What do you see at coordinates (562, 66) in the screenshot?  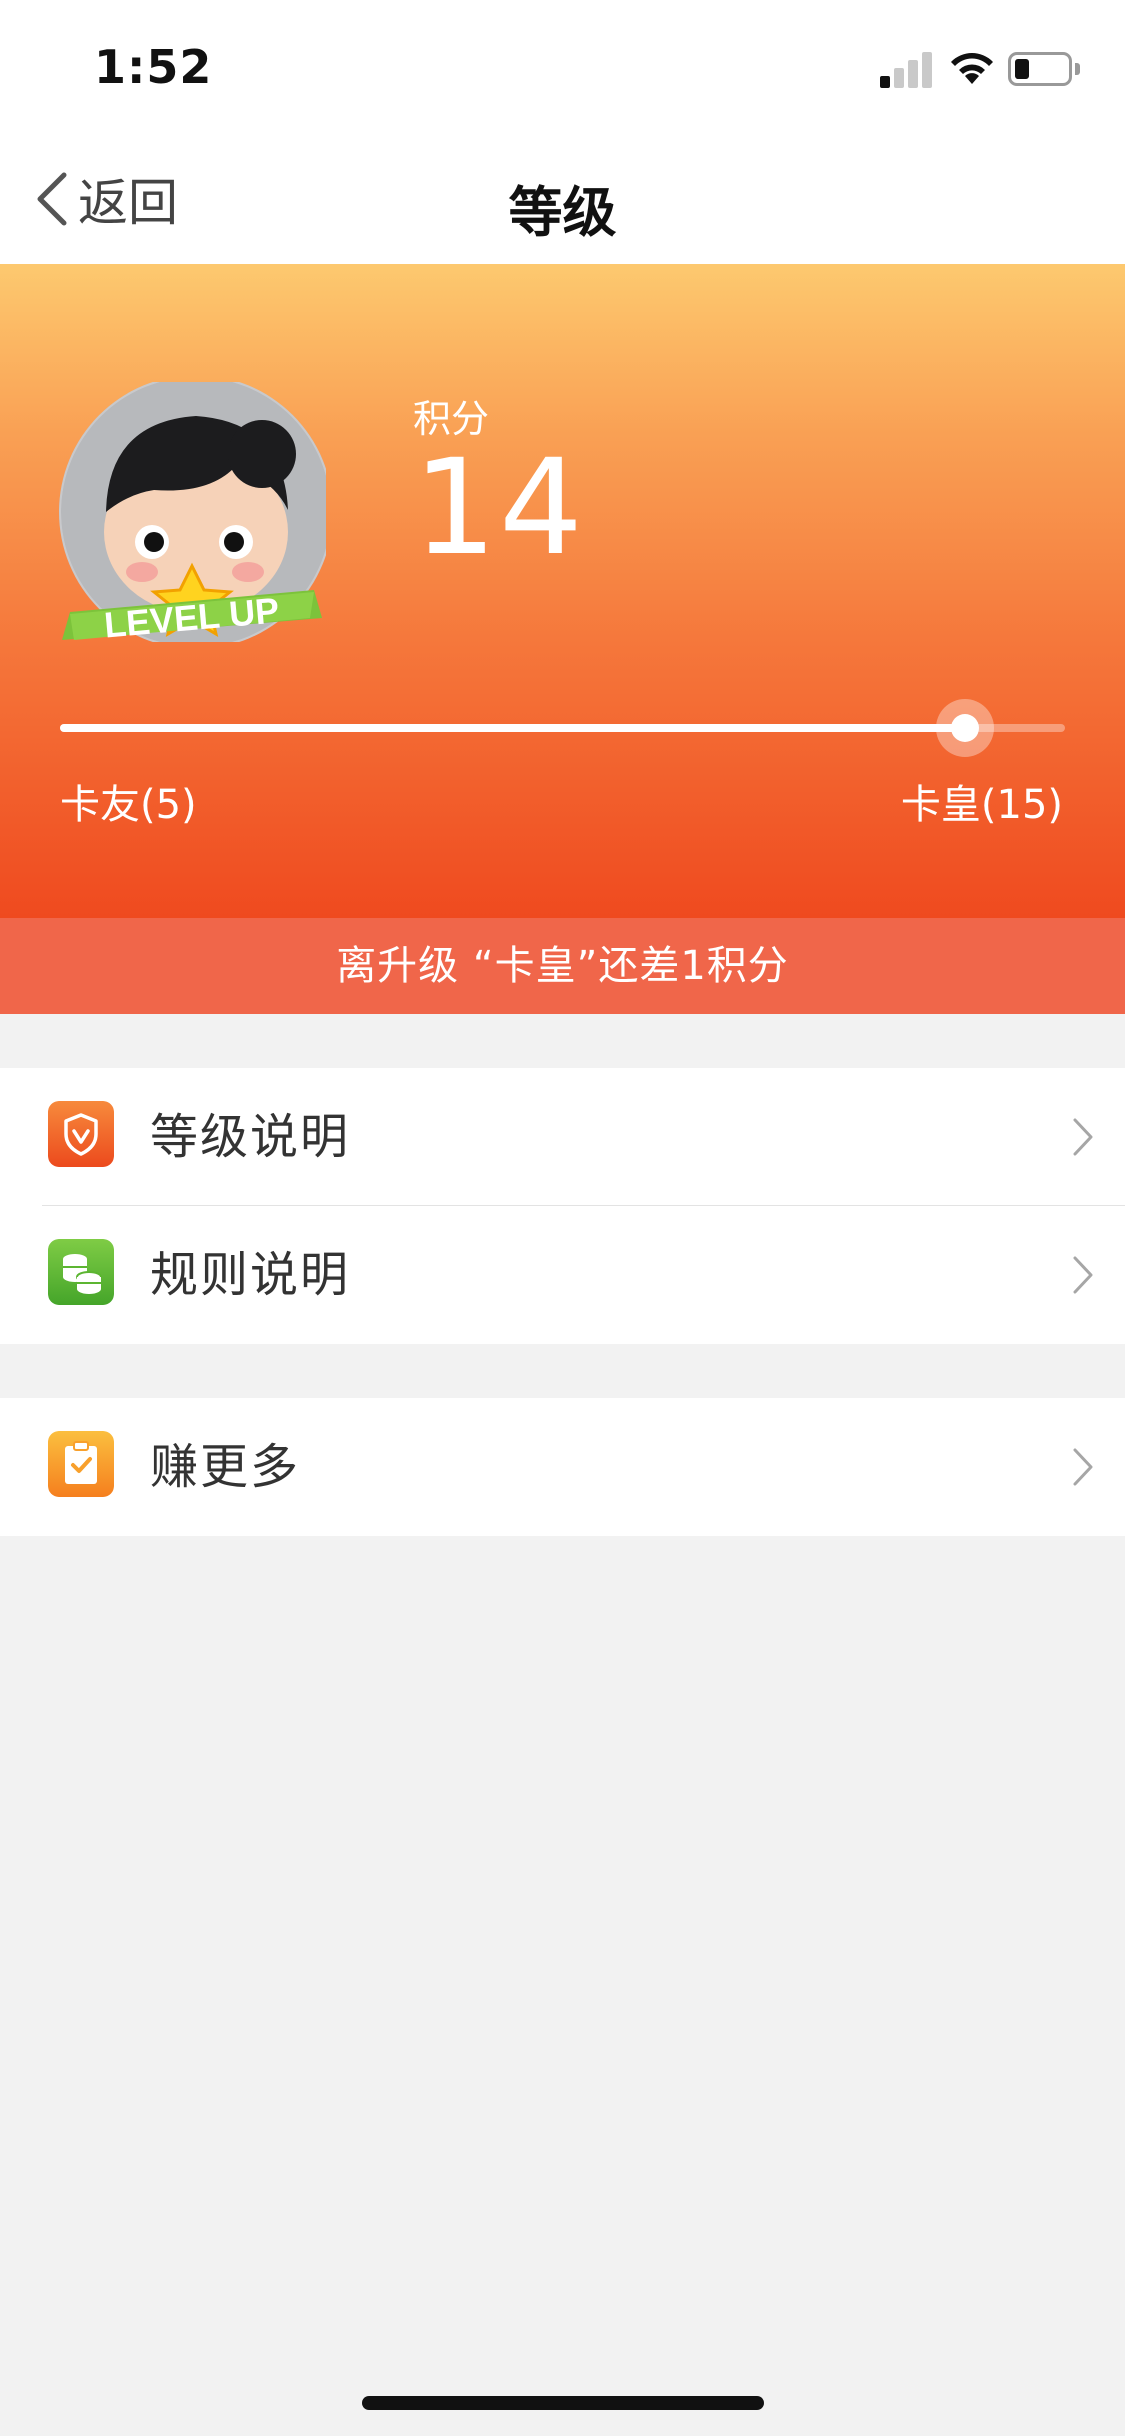 I see `status-bar: 1:52` at bounding box center [562, 66].